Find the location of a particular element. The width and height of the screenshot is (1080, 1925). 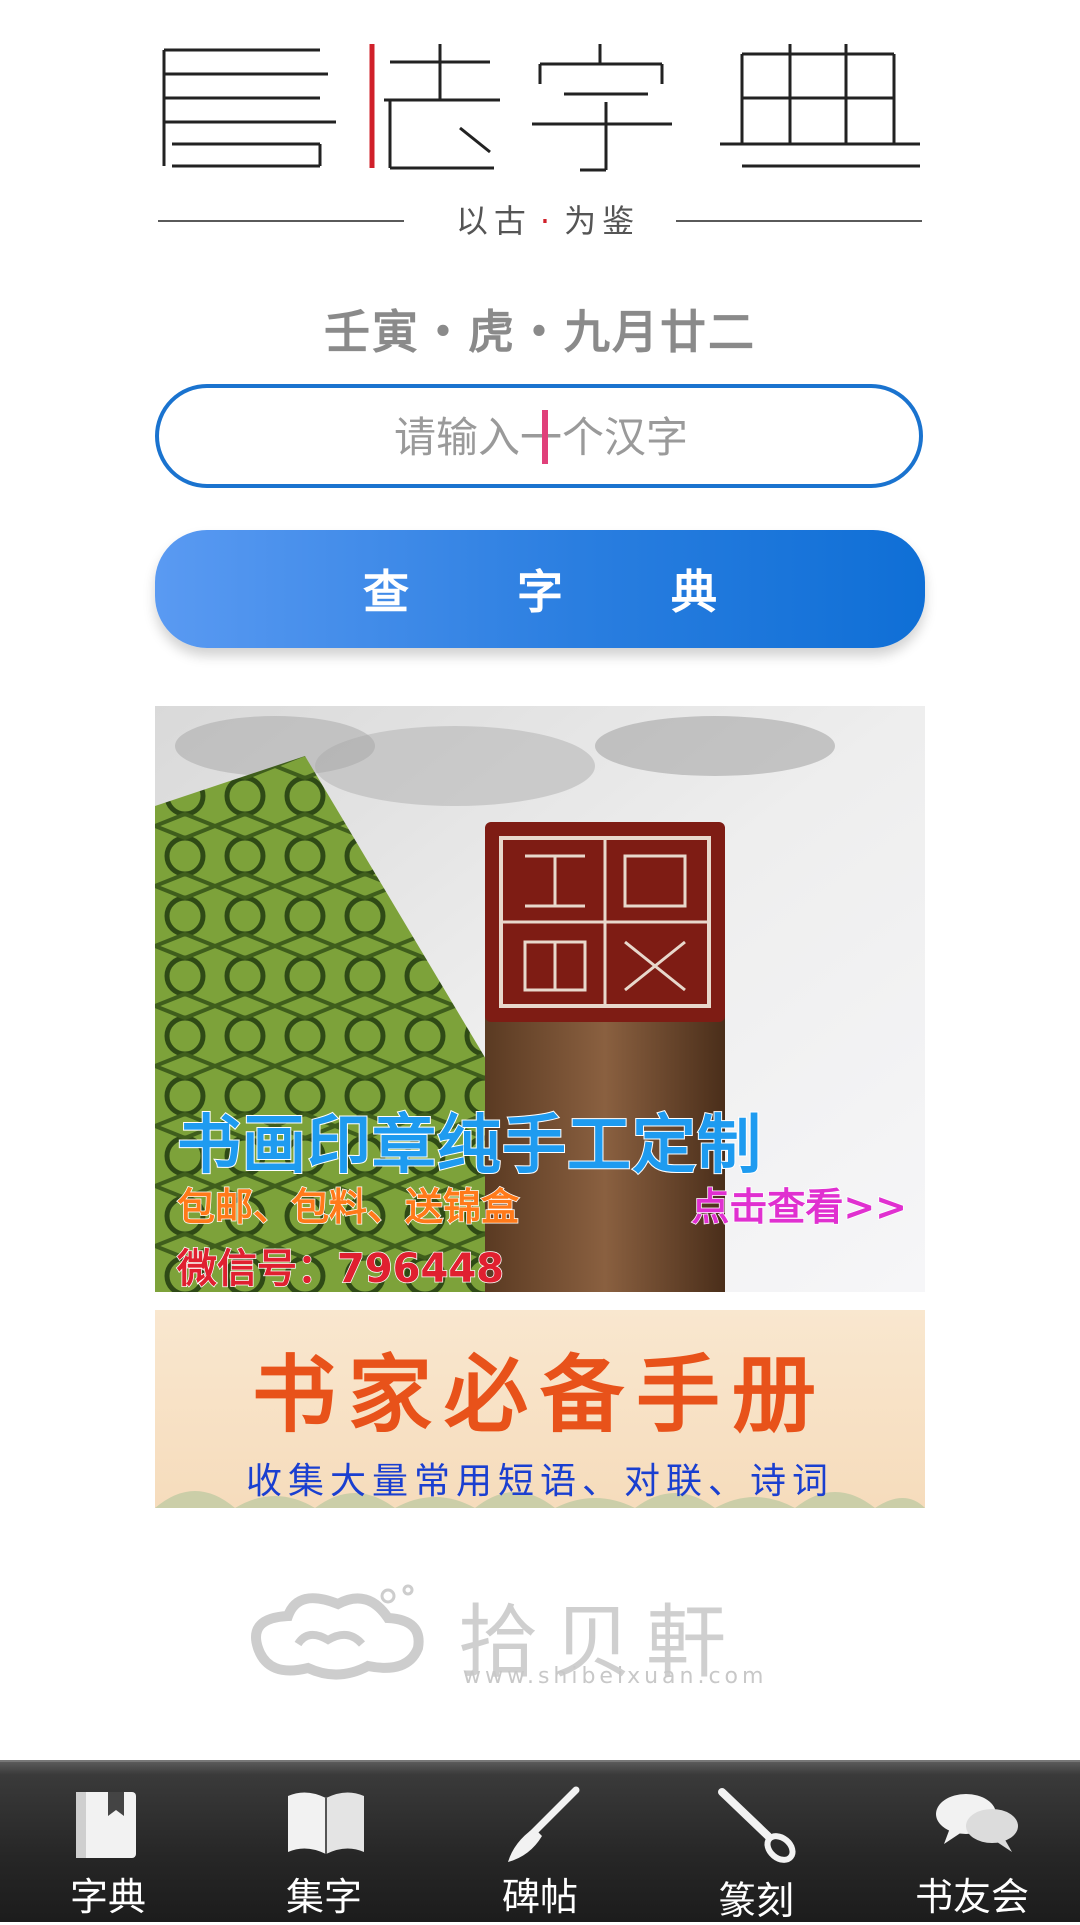

nav-item-seal-carving: 篆刻 is located at coordinates (756, 1842).